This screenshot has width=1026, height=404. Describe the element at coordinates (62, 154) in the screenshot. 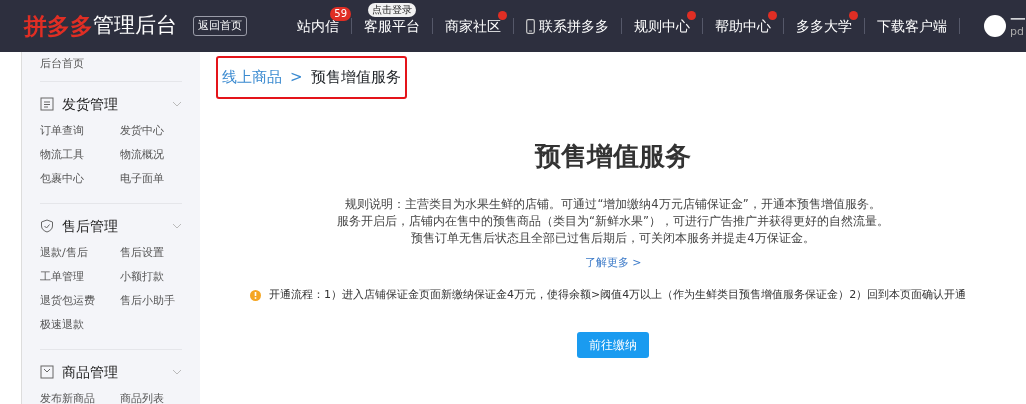

I see `sidebar-link: 物流工具` at that location.